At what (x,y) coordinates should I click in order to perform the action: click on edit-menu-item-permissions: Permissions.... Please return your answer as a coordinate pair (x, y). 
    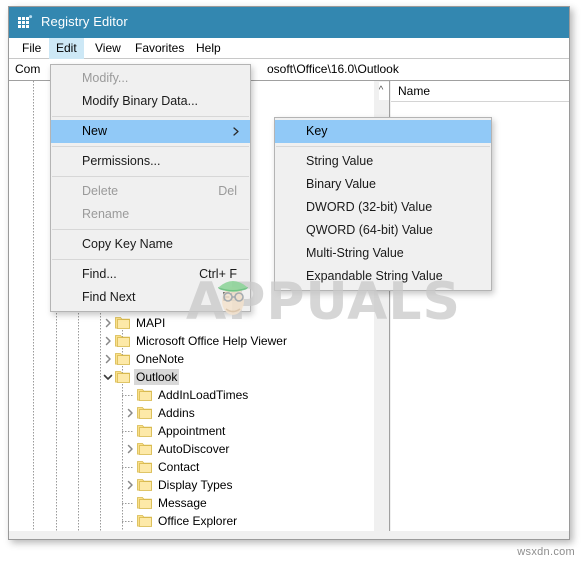
    Looking at the image, I should click on (150, 161).